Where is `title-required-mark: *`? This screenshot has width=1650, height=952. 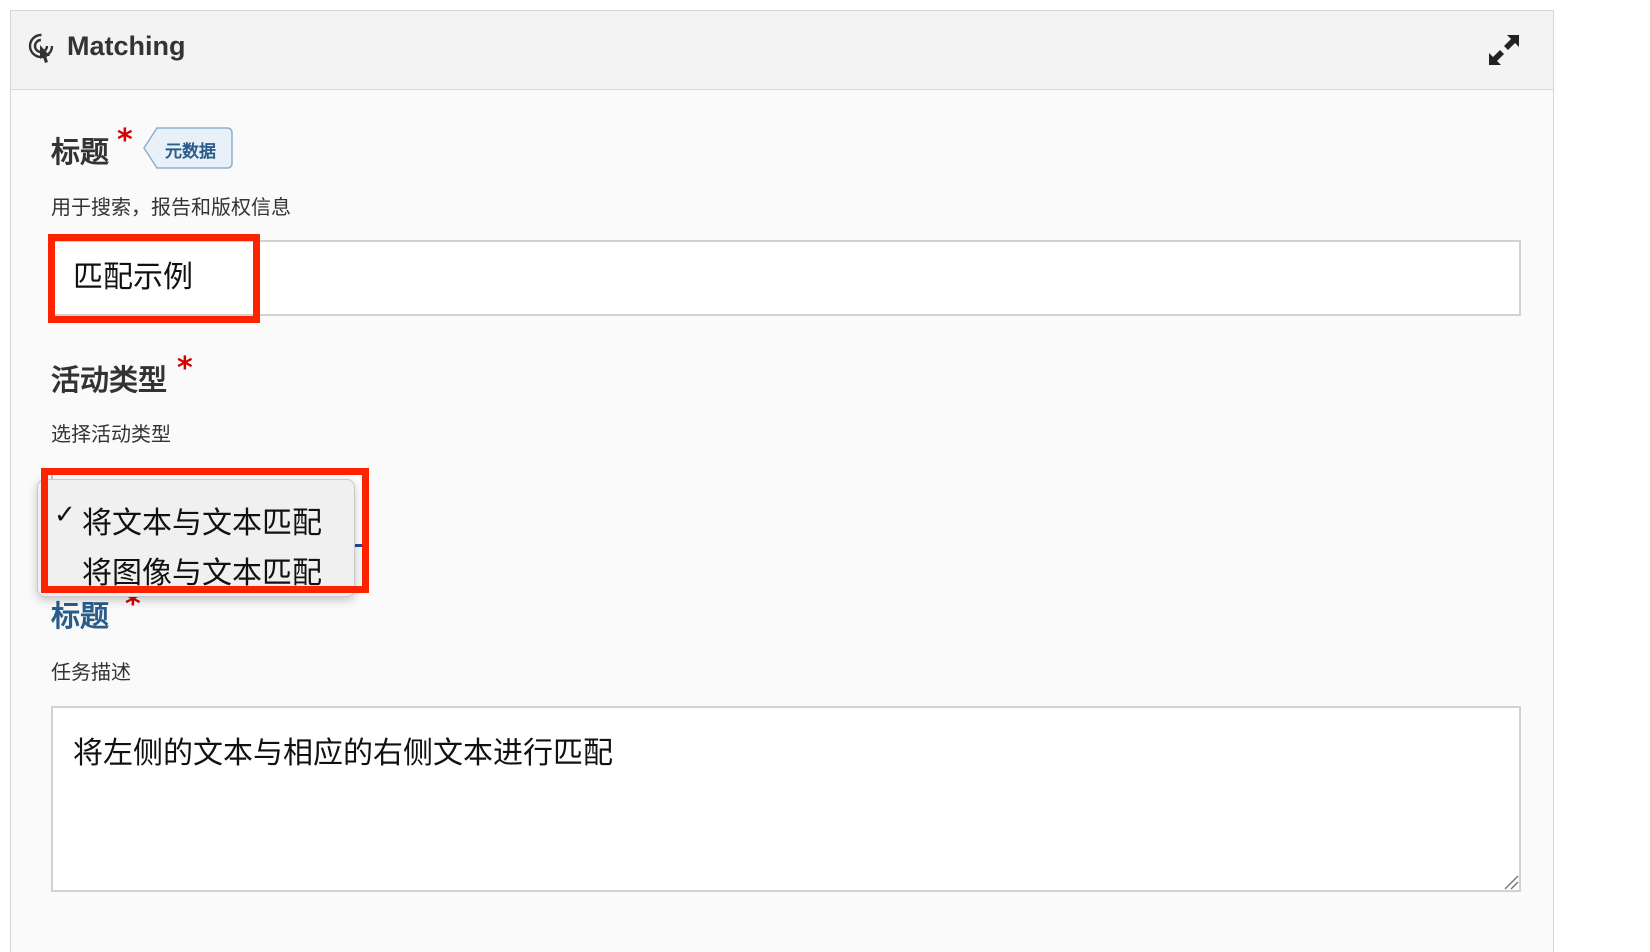 title-required-mark: * is located at coordinates (125, 140).